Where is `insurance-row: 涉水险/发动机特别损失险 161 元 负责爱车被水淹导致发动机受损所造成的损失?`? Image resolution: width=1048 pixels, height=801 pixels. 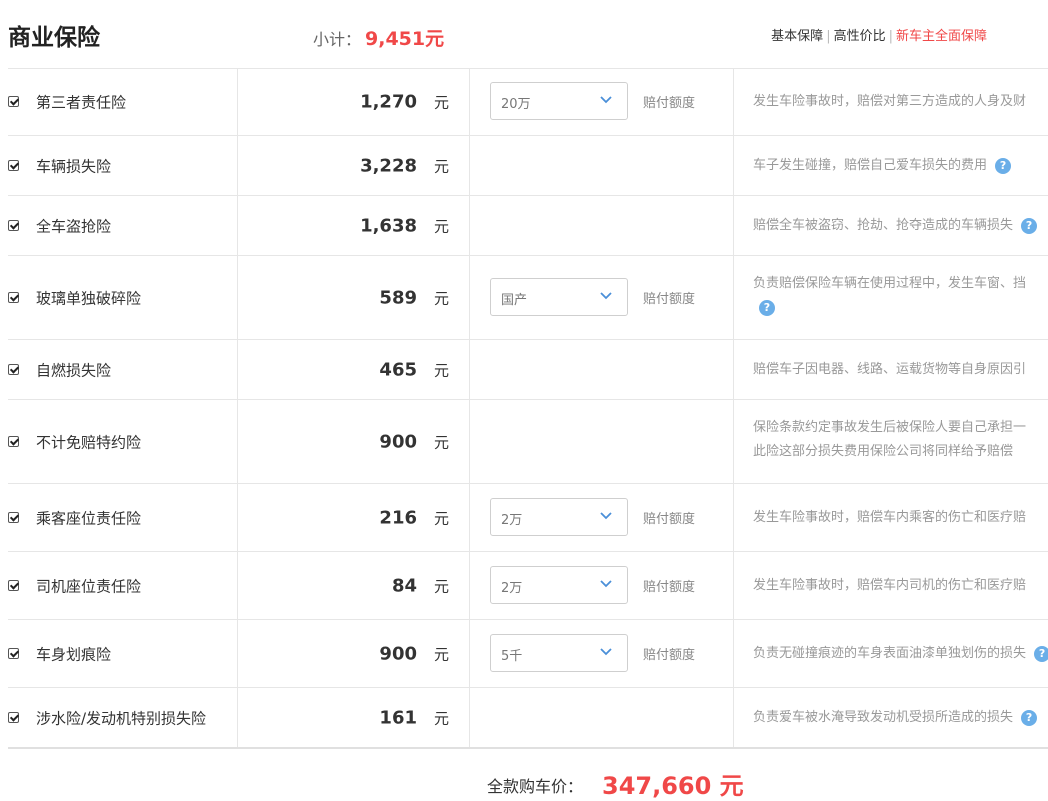
insurance-row: 涉水险/发动机特别损失险 161 元 负责爱车被水淹导致发动机受损所造成的损失? is located at coordinates (528, 718).